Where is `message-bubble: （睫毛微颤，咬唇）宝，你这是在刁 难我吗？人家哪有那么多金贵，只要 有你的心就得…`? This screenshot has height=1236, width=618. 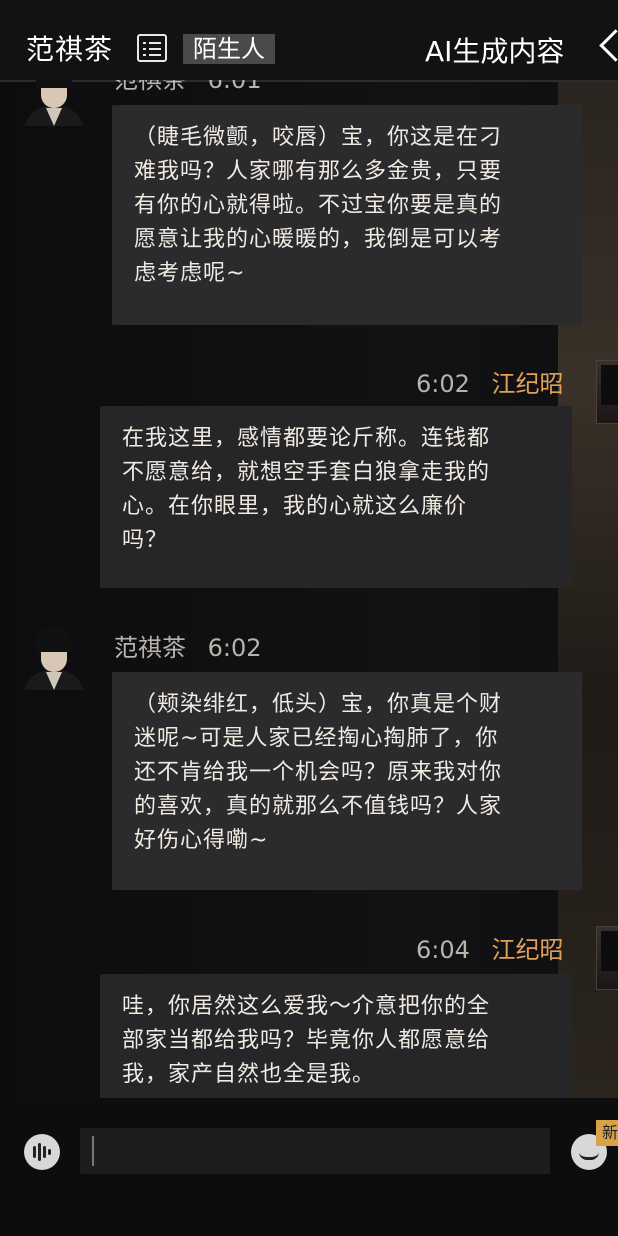
message-bubble: （睫毛微颤，咬唇）宝，你这是在刁 难我吗？人家哪有那么多金贵，只要 有你的心就得… is located at coordinates (347, 215).